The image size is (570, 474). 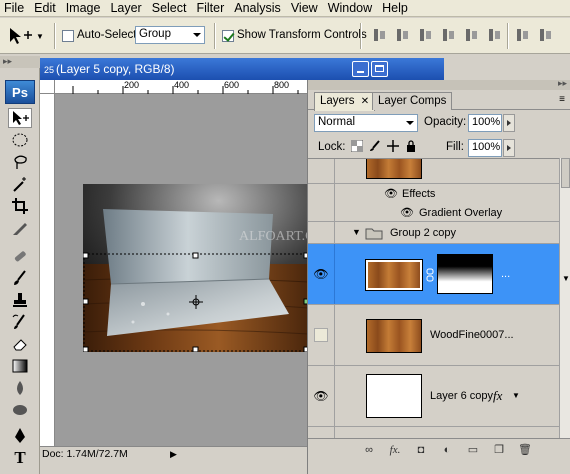 What do you see at coordinates (68, 36) in the screenshot?
I see `auto-select-checkbox` at bounding box center [68, 36].